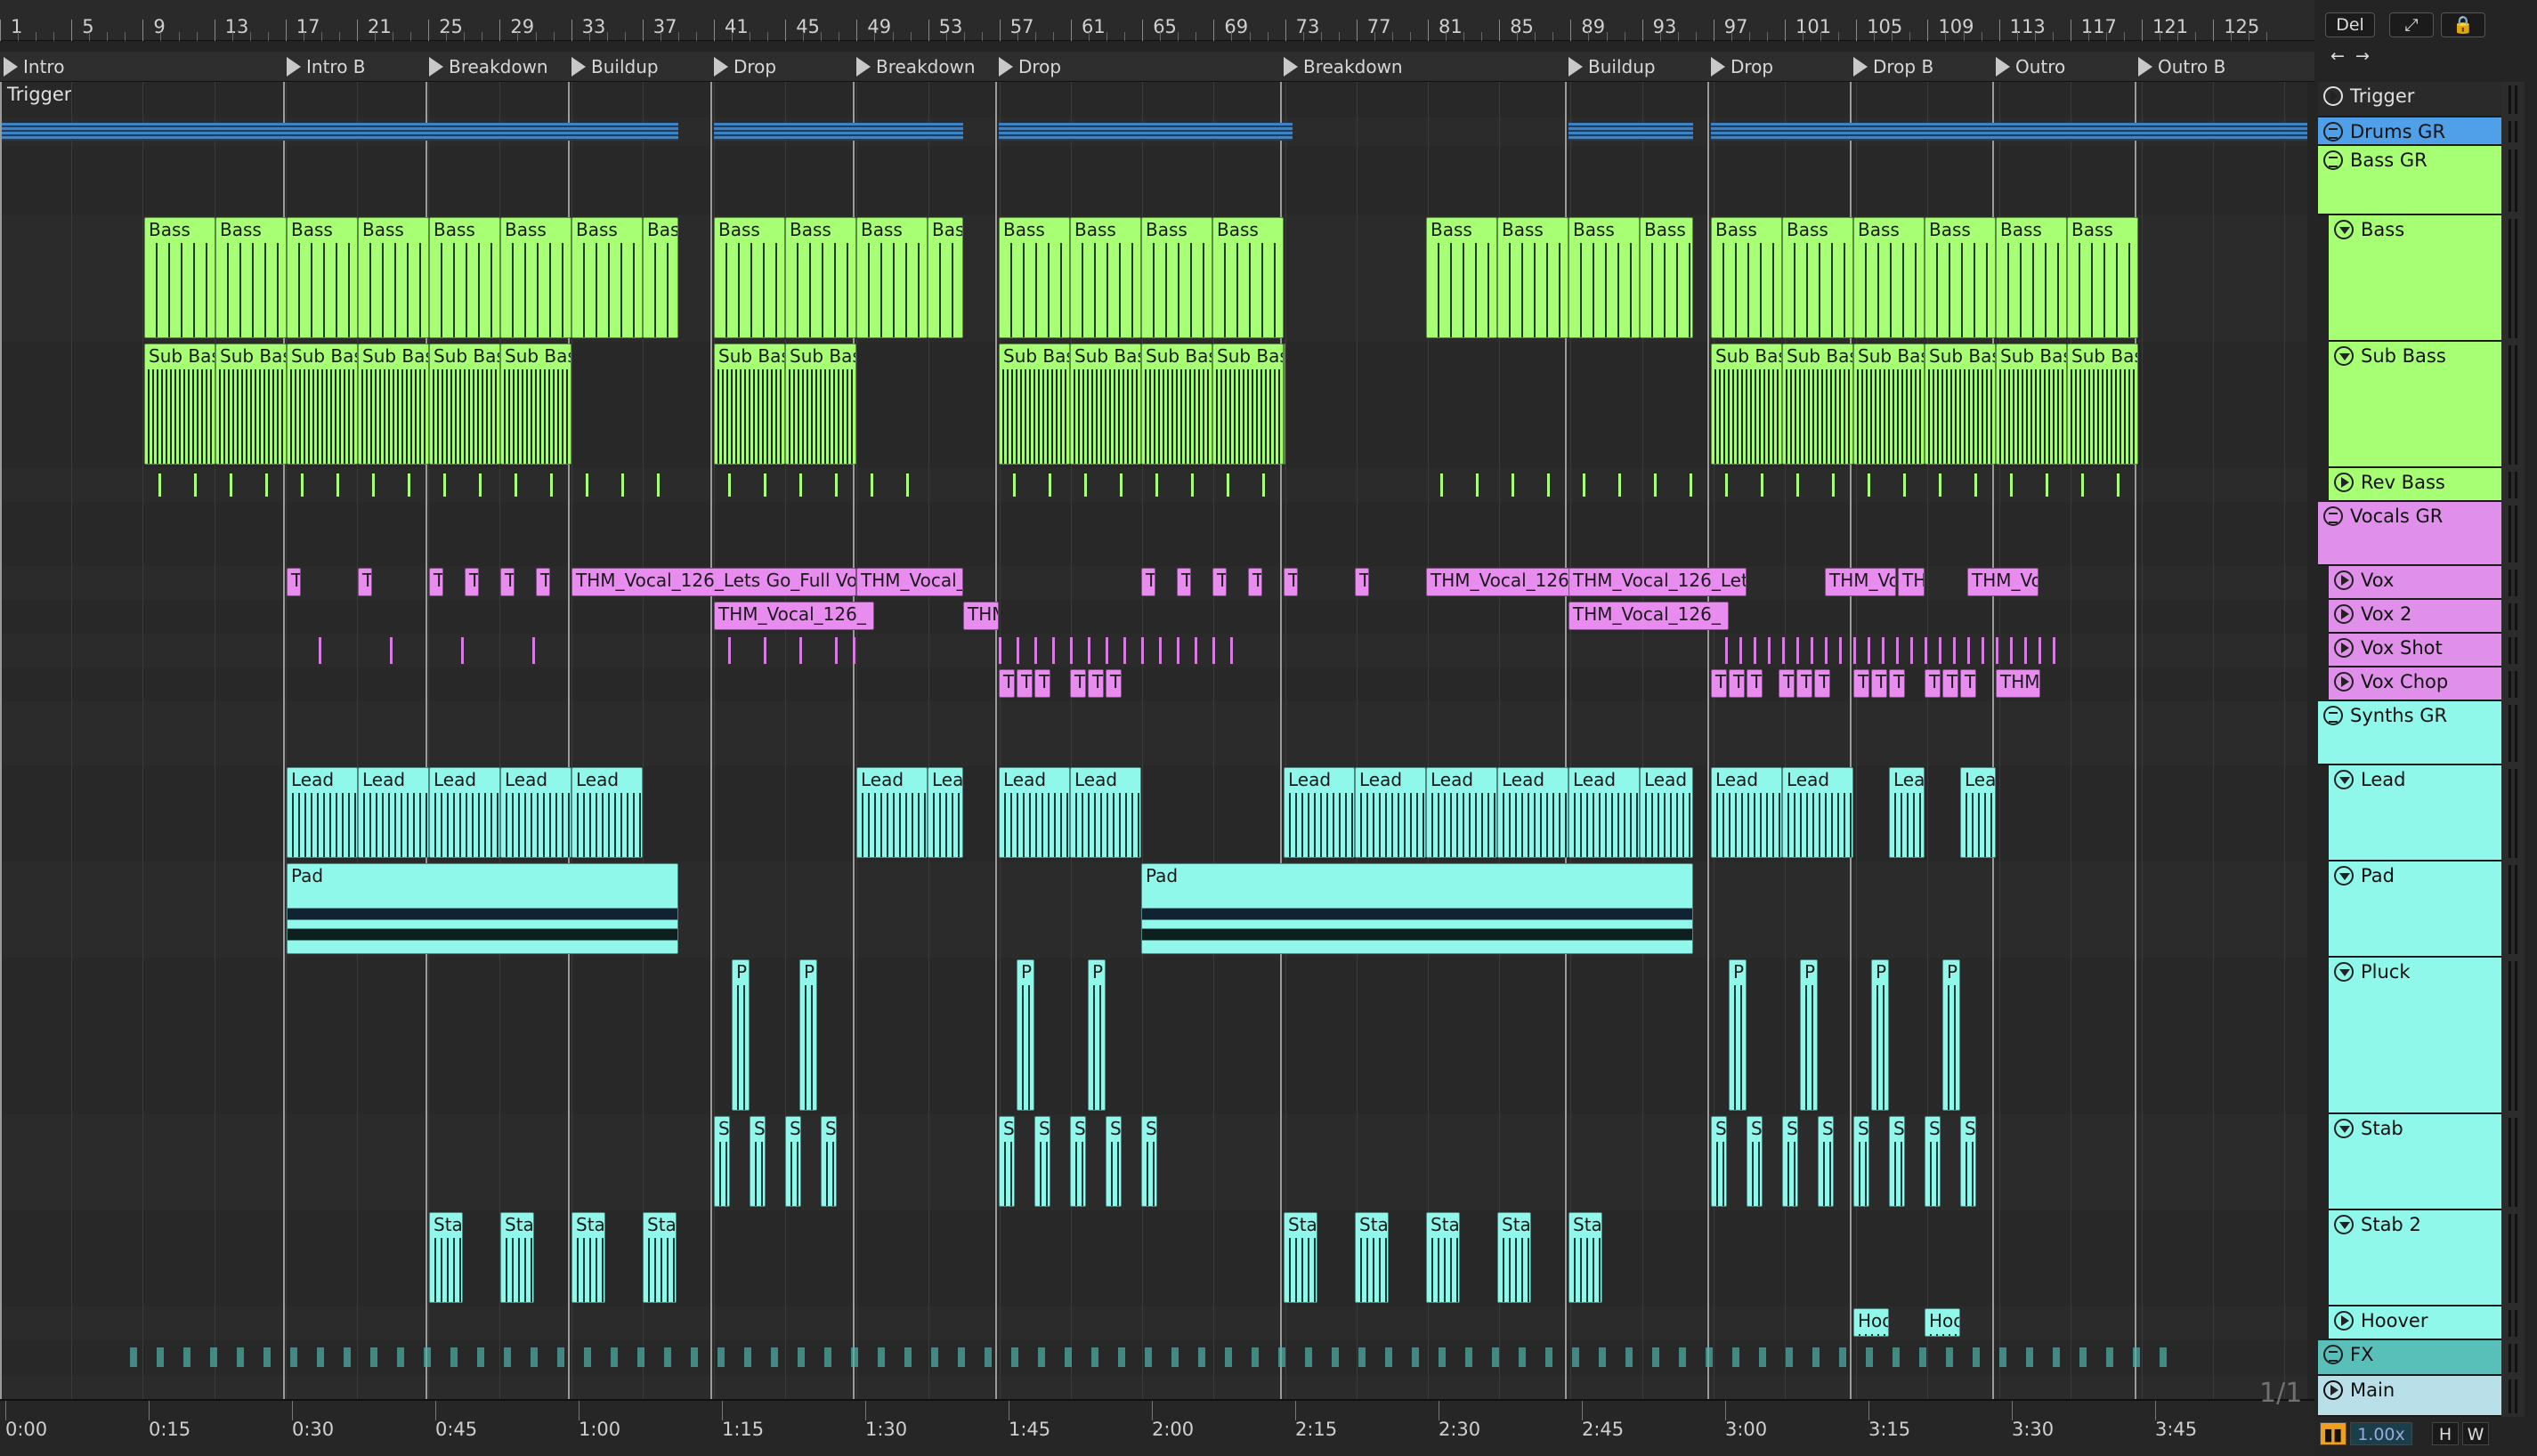  What do you see at coordinates (2411, 24) in the screenshot?
I see `draw-mode-icon: ⤢` at bounding box center [2411, 24].